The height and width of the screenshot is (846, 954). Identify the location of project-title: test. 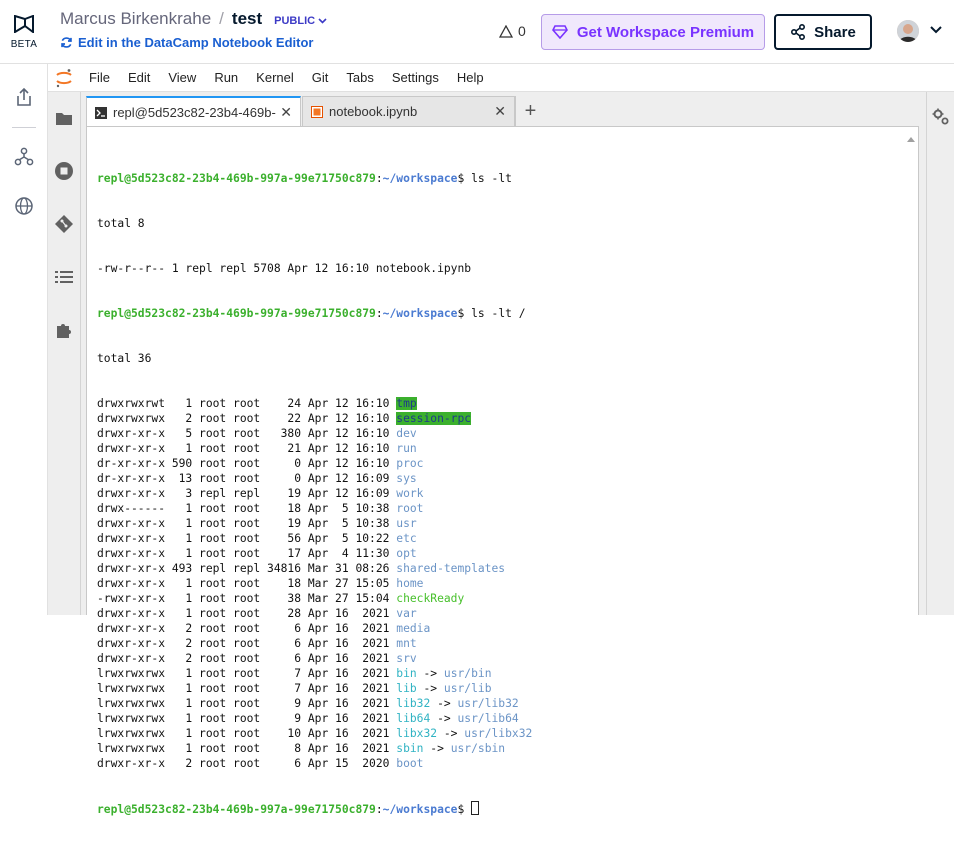
(247, 19).